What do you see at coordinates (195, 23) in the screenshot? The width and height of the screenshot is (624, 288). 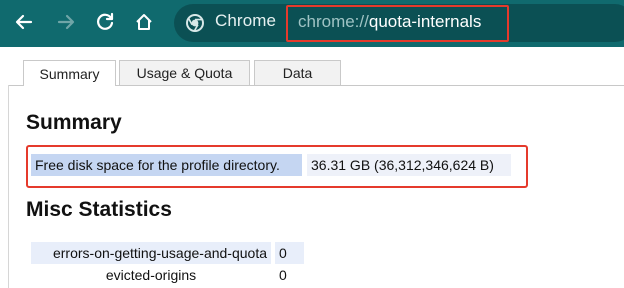 I see `chrome-icon` at bounding box center [195, 23].